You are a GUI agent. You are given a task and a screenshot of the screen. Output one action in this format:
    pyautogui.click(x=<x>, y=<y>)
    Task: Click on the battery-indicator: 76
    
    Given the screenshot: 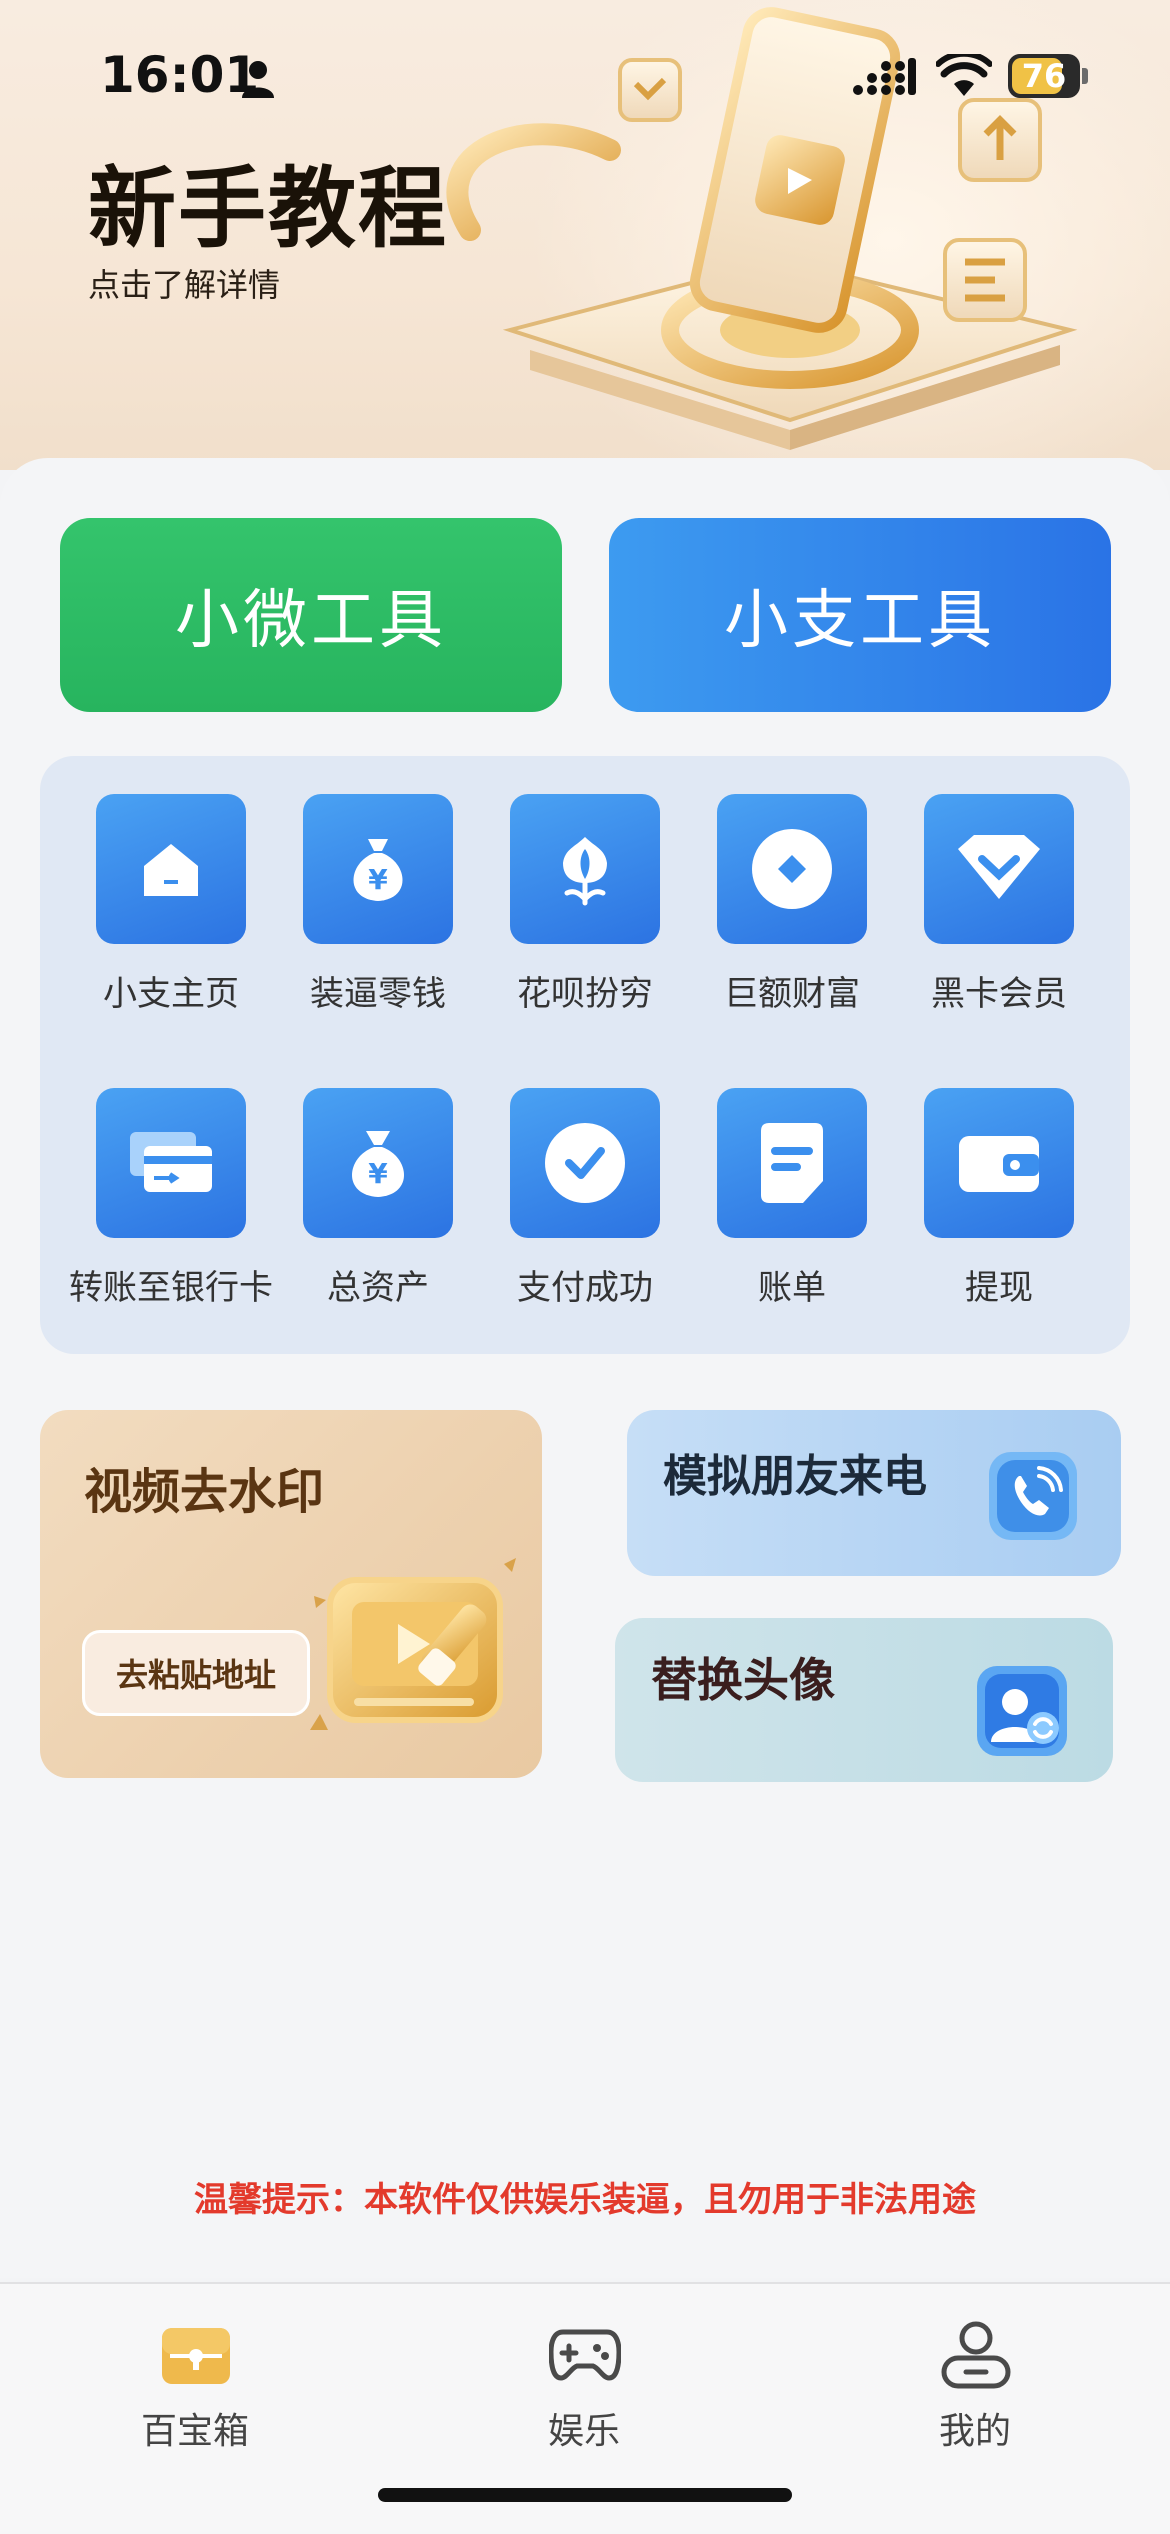 What is the action you would take?
    pyautogui.click(x=1048, y=76)
    